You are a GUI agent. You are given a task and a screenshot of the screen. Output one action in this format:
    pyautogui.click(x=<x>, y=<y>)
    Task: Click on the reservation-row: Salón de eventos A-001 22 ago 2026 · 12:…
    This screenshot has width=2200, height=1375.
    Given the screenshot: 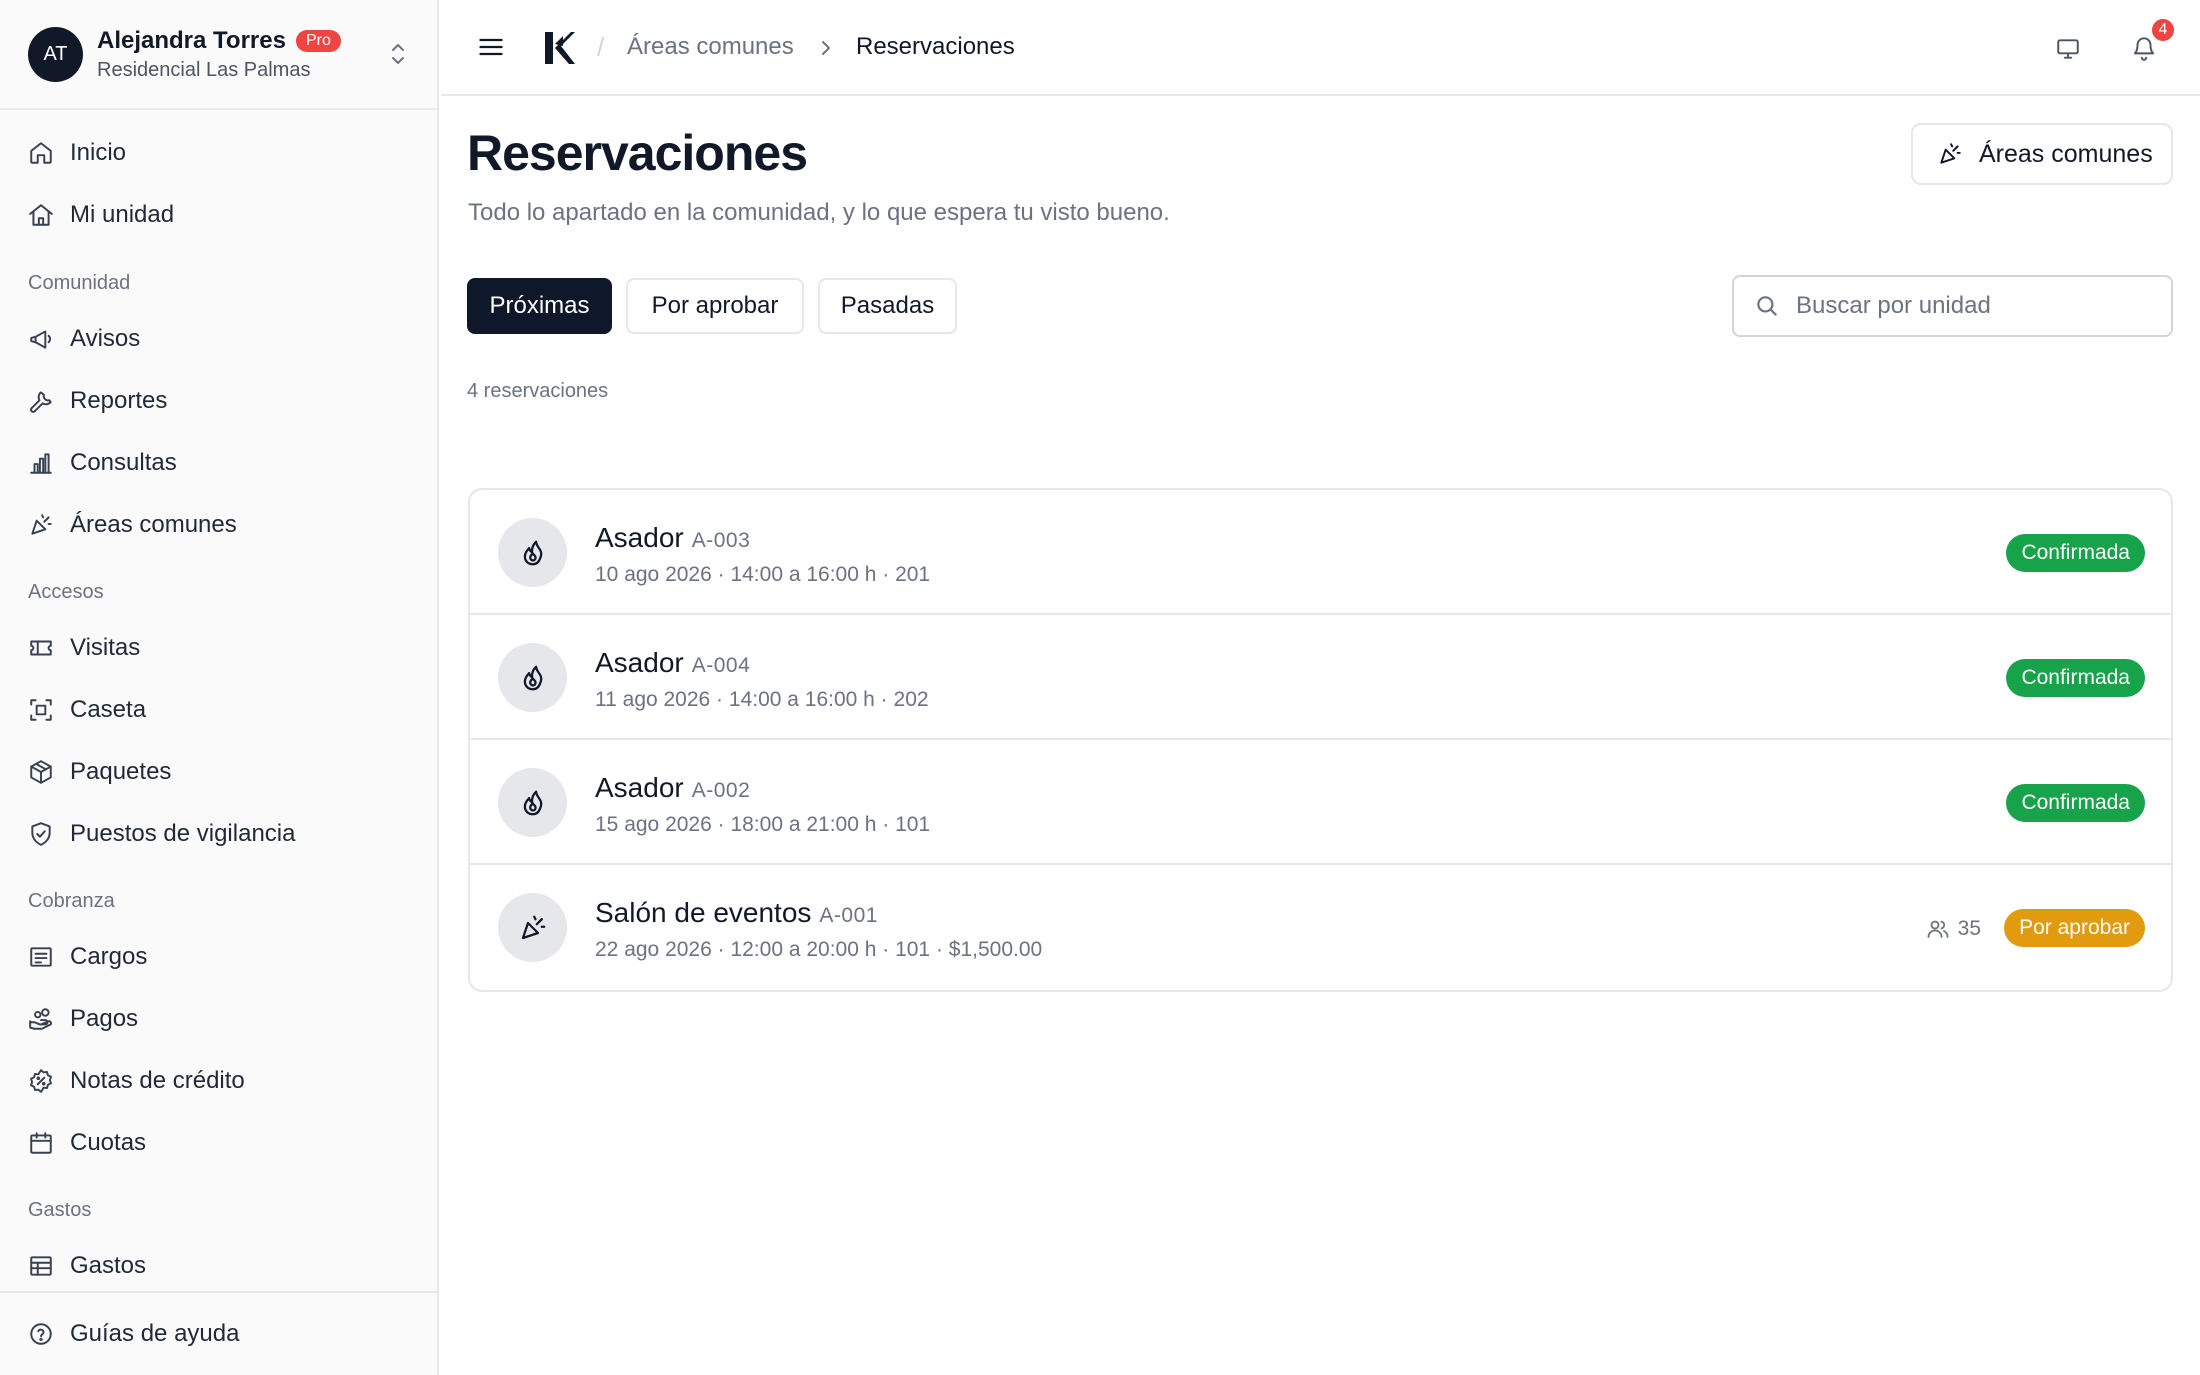 What is the action you would take?
    pyautogui.click(x=1320, y=927)
    